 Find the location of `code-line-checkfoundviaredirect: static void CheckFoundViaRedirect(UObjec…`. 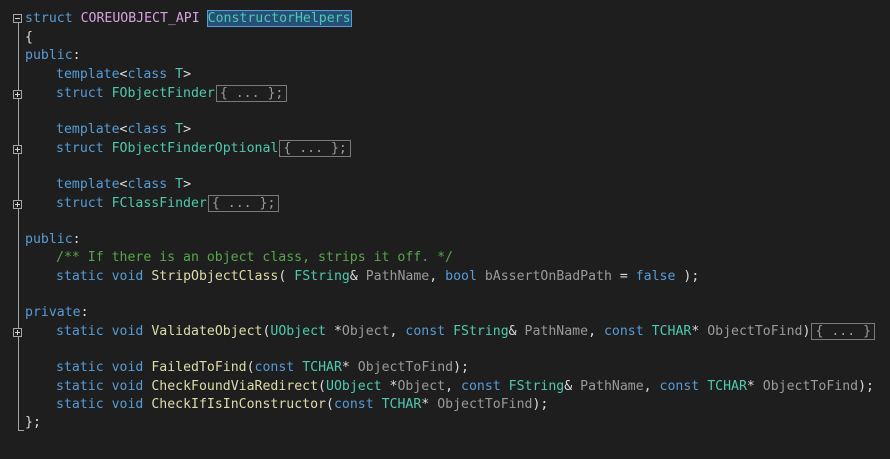

code-line-checkfoundviaredirect: static void CheckFoundViaRedirect(UObjec… is located at coordinates (465, 386).